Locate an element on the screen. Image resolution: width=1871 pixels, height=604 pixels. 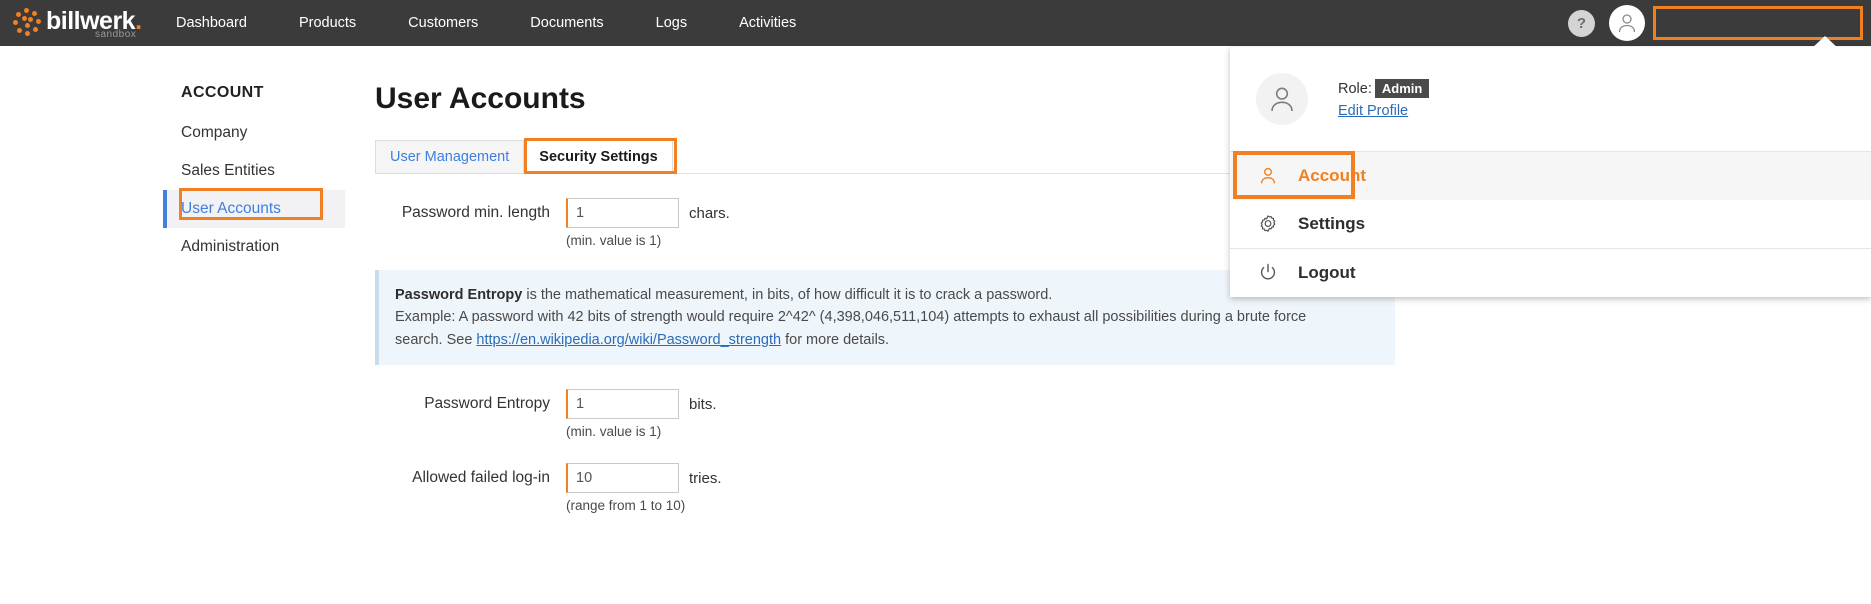
info-line-3-prefix: search. See is located at coordinates (436, 339).